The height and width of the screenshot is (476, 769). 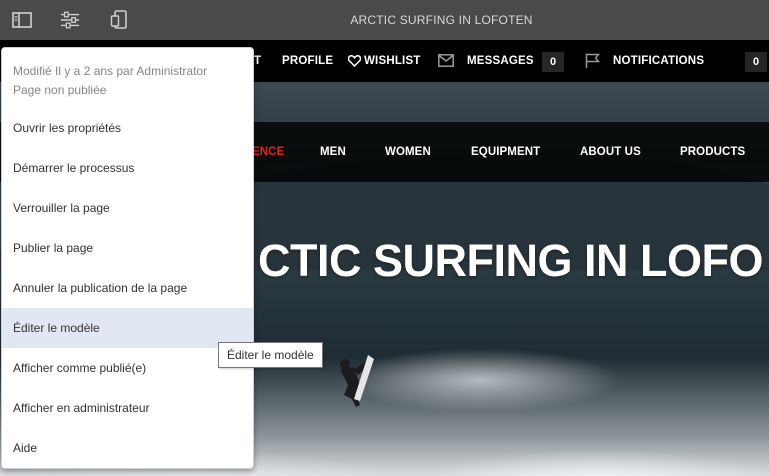 What do you see at coordinates (357, 381) in the screenshot?
I see `surfer-figure` at bounding box center [357, 381].